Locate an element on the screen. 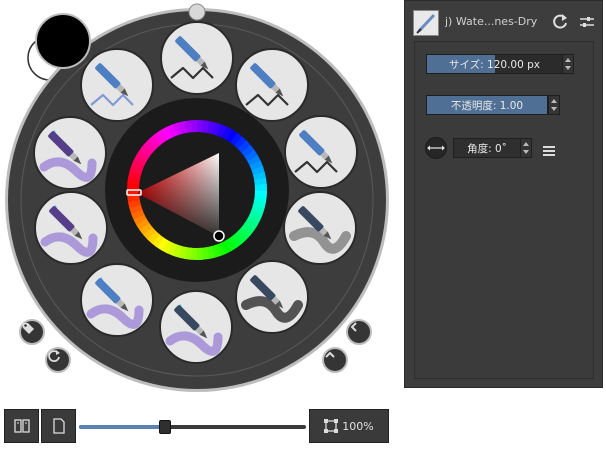 The image size is (606, 450). reload-preset-button is located at coordinates (560, 22).